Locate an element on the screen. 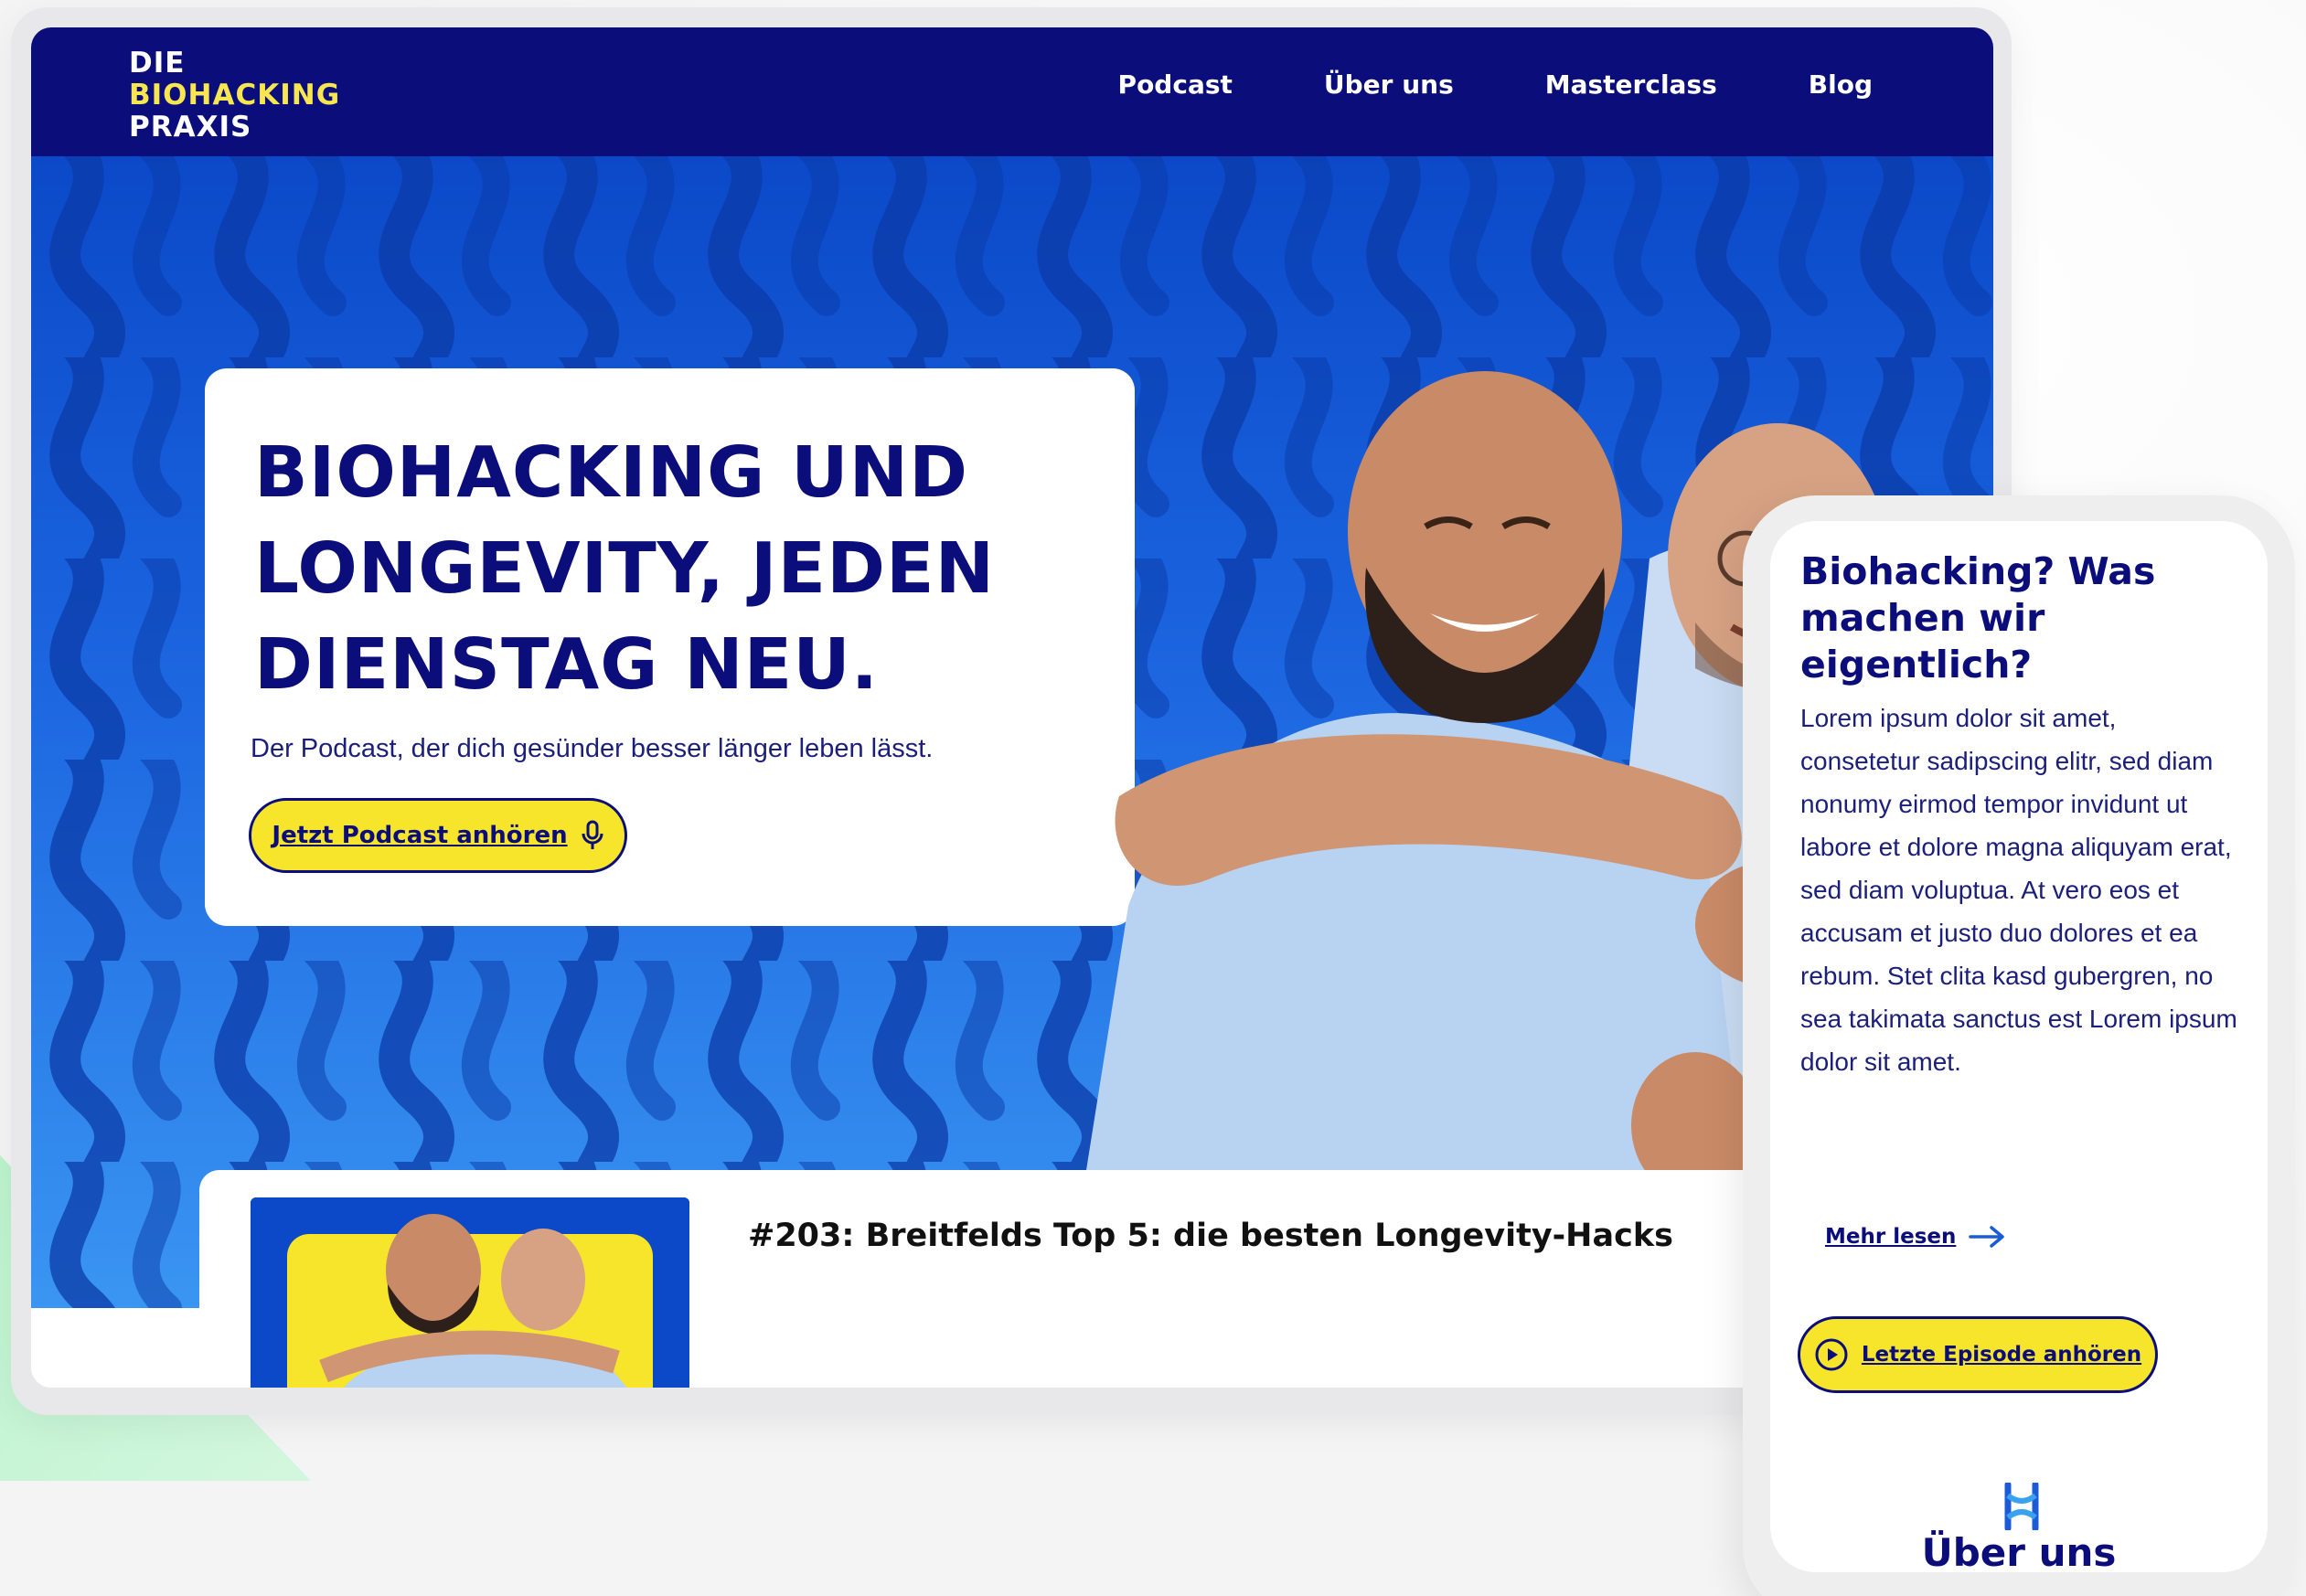 Image resolution: width=2306 pixels, height=1596 pixels. logo-line-2: BIOHACKING is located at coordinates (235, 95).